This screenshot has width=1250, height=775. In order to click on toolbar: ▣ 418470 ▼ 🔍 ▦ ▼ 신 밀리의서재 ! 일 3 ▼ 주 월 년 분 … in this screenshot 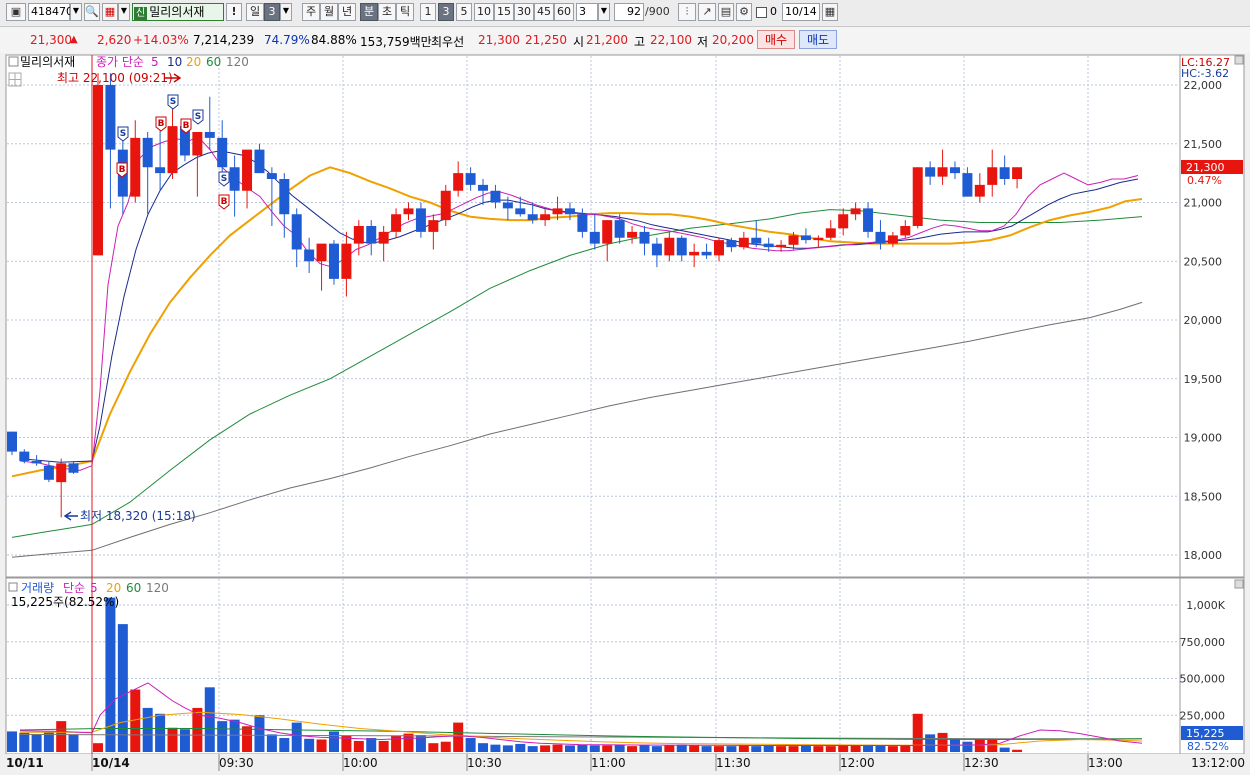, I will do `click(625, 13)`.